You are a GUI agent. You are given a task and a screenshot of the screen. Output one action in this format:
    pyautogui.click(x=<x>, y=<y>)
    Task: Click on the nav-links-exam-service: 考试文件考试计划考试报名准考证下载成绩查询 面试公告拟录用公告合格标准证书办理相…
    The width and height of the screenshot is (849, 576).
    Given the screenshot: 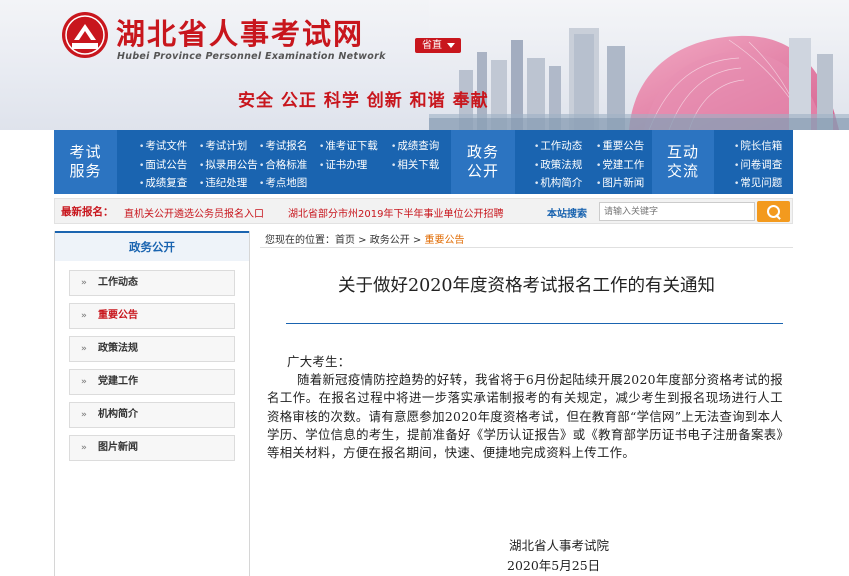 What is the action you would take?
    pyautogui.click(x=304, y=166)
    